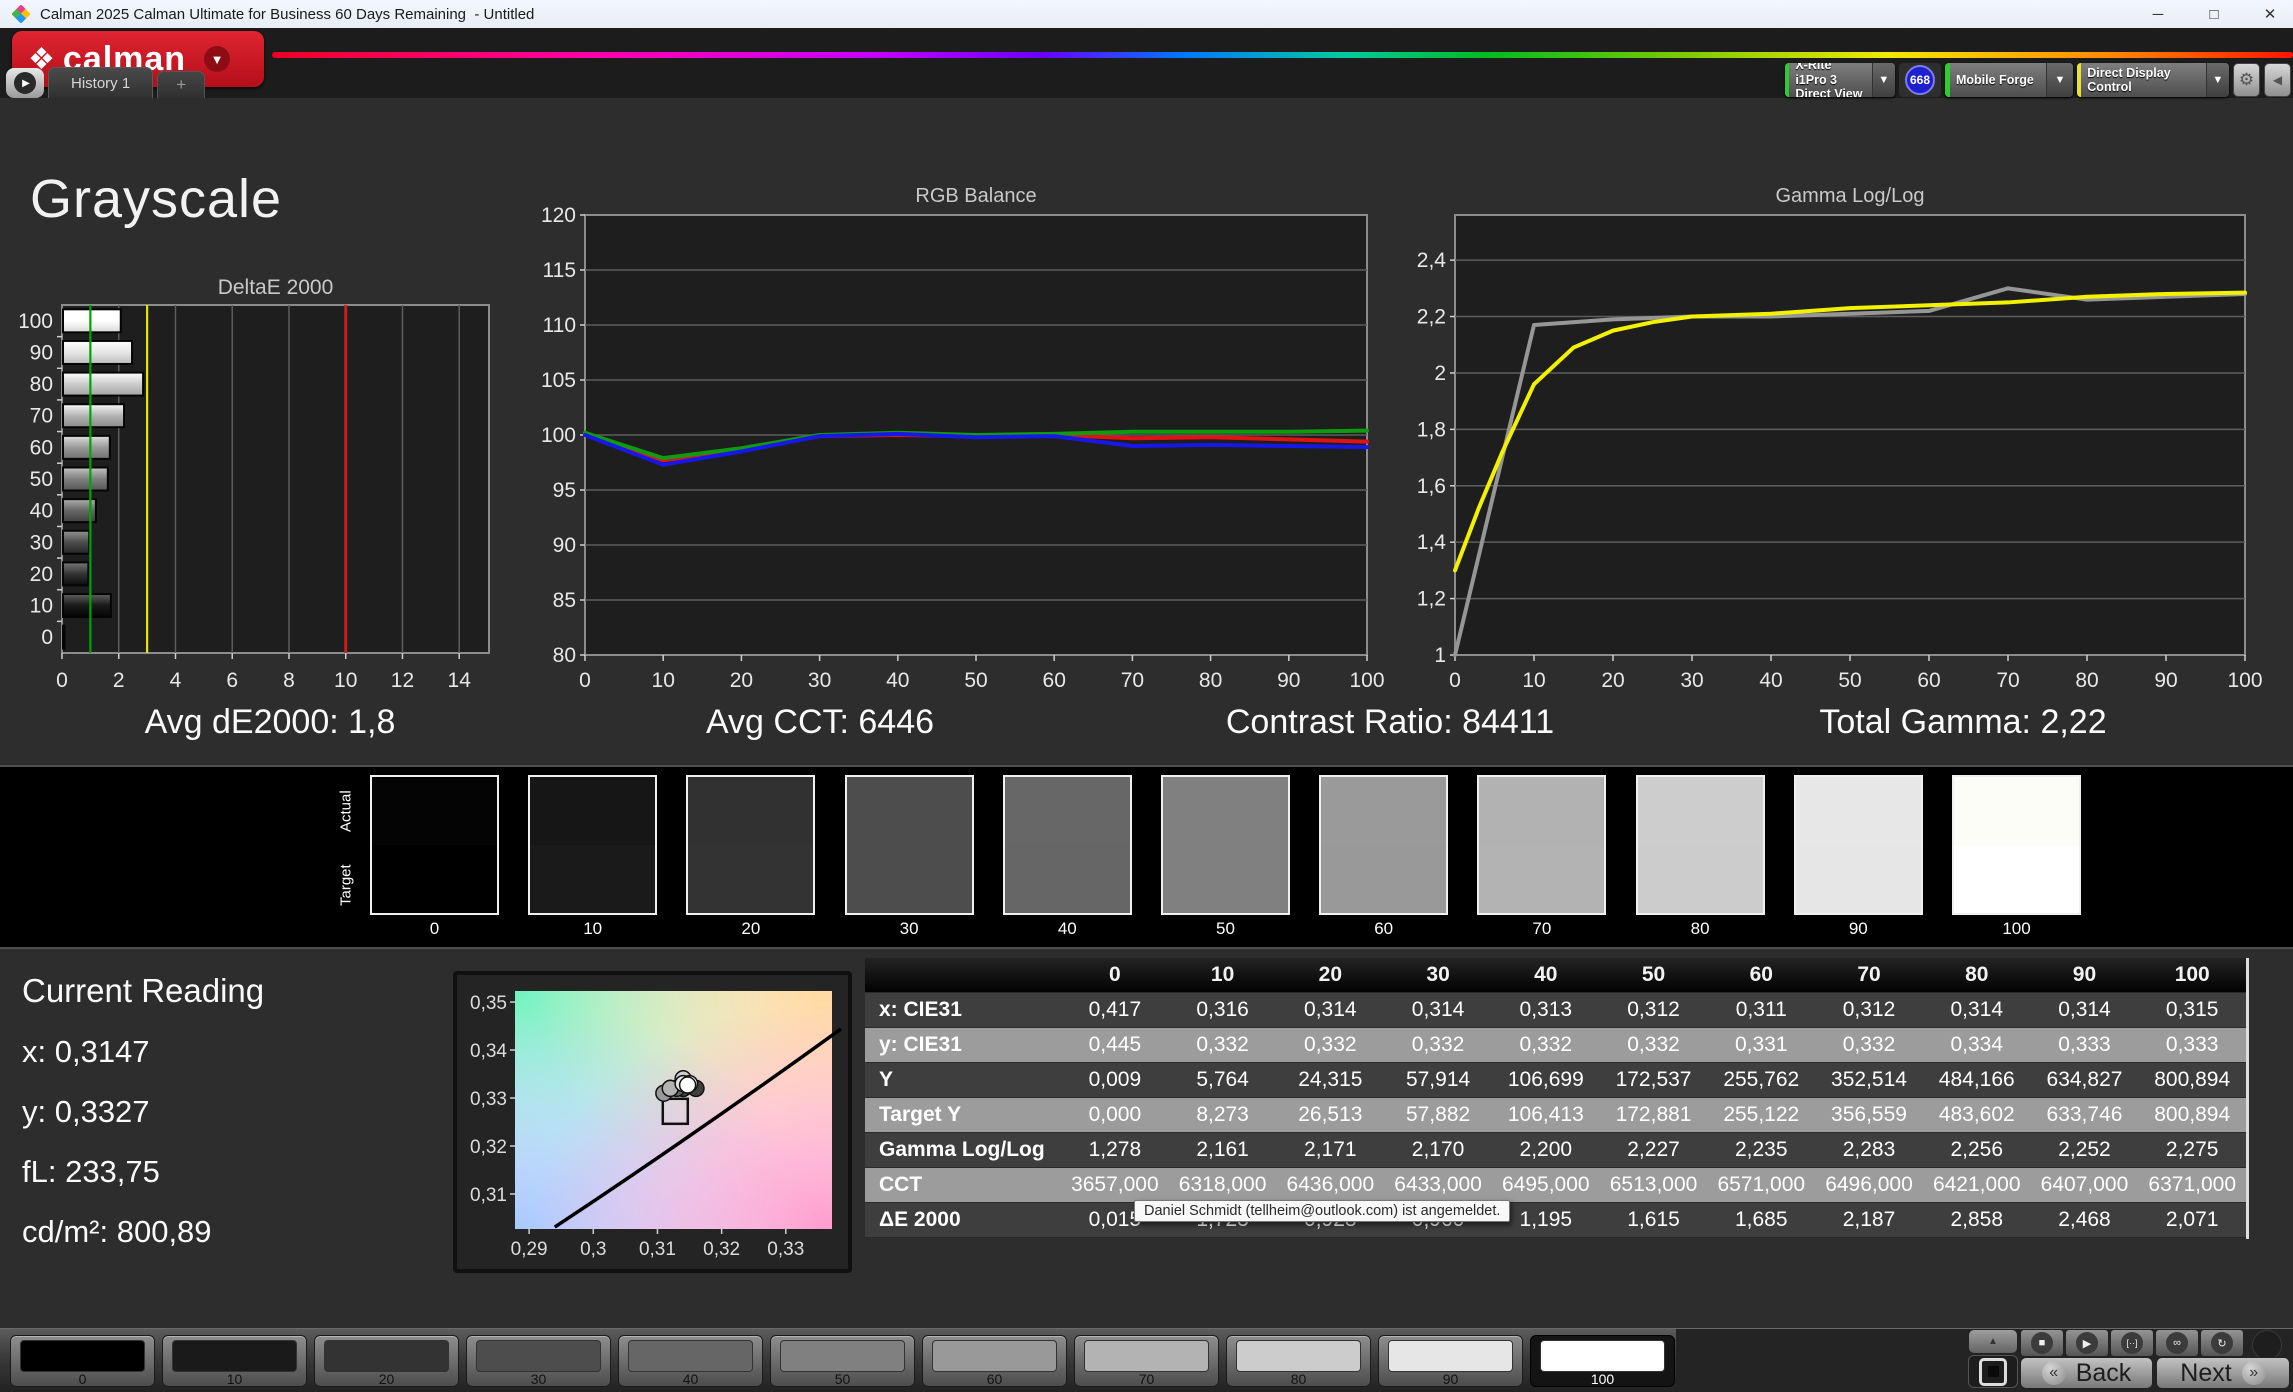  What do you see at coordinates (820, 722) in the screenshot?
I see `avg-cct-stat: Avg CCT: 6446` at bounding box center [820, 722].